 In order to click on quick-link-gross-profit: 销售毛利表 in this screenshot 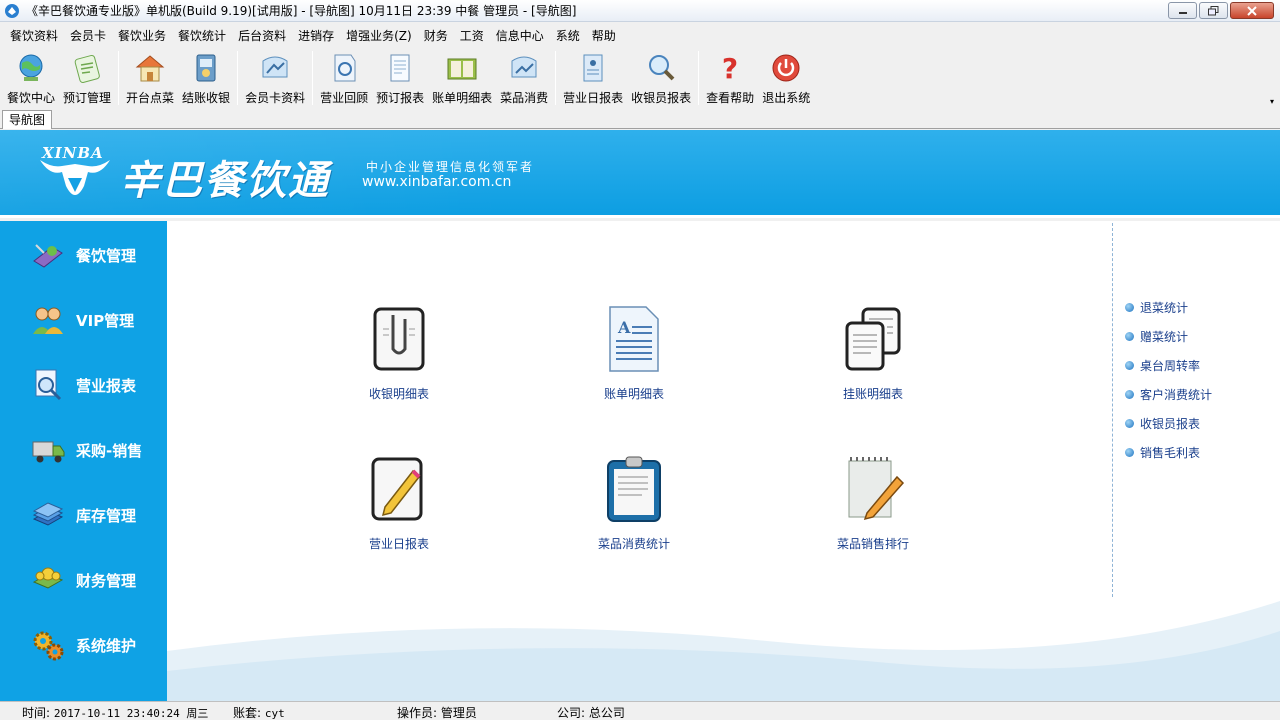, I will do `click(1162, 452)`.